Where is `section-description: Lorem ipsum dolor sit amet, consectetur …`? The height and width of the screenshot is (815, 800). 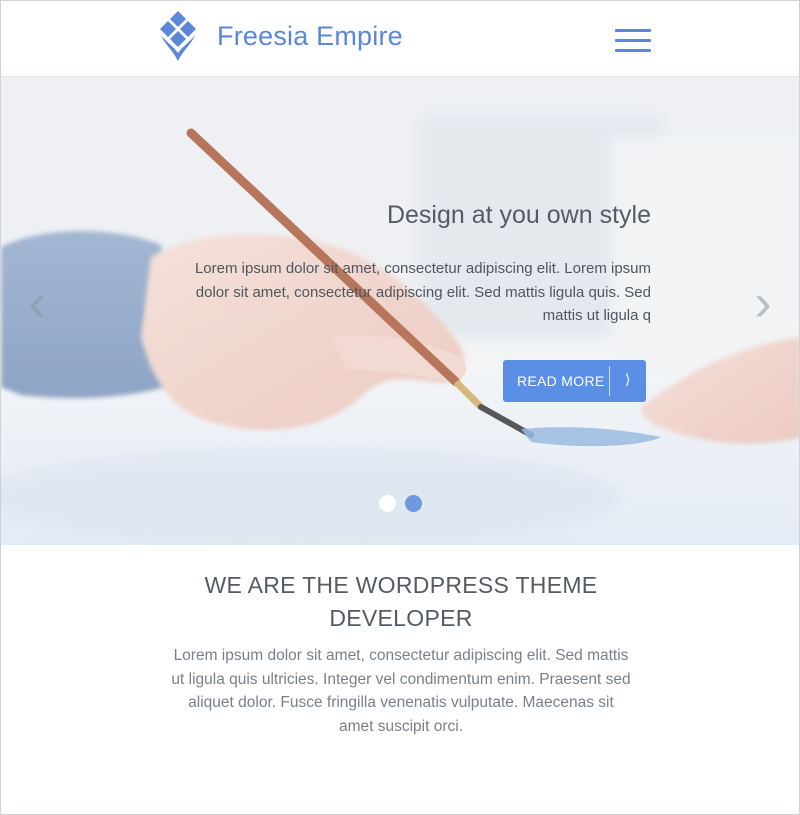
section-description: Lorem ipsum dolor sit amet, consectetur … is located at coordinates (401, 691).